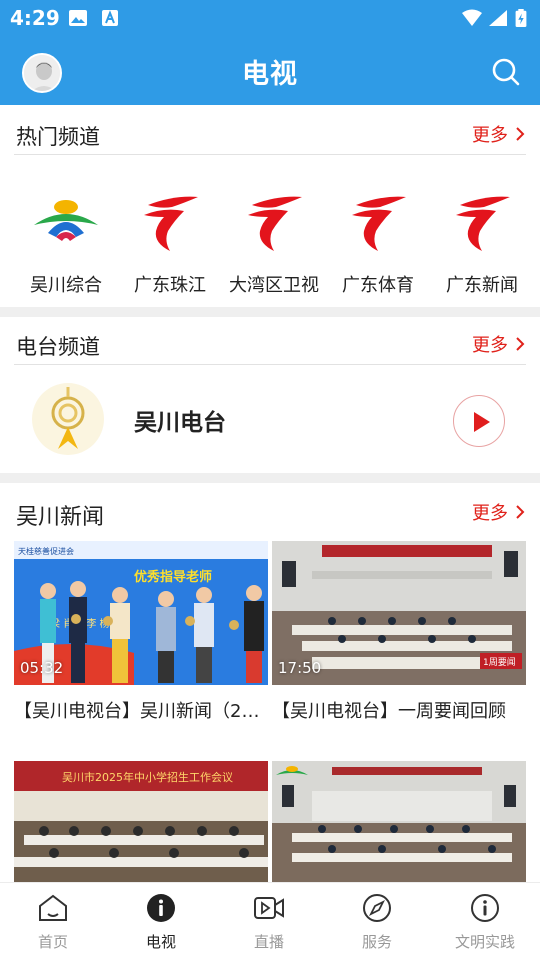  What do you see at coordinates (498, 18) in the screenshot?
I see `cellular-signal-icon` at bounding box center [498, 18].